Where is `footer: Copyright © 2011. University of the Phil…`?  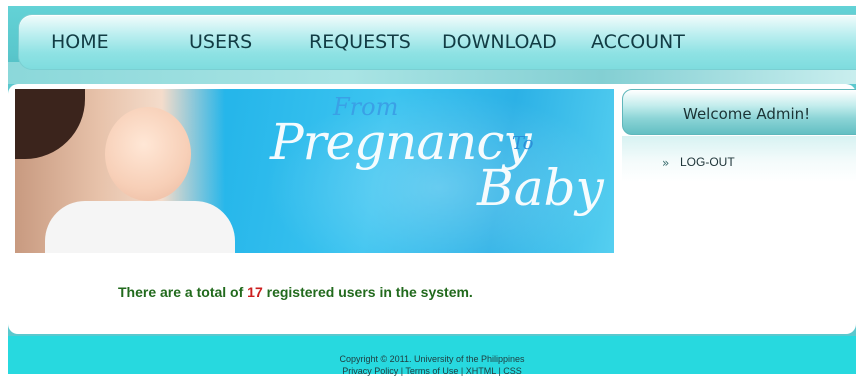 footer: Copyright © 2011. University of the Phil… is located at coordinates (432, 356).